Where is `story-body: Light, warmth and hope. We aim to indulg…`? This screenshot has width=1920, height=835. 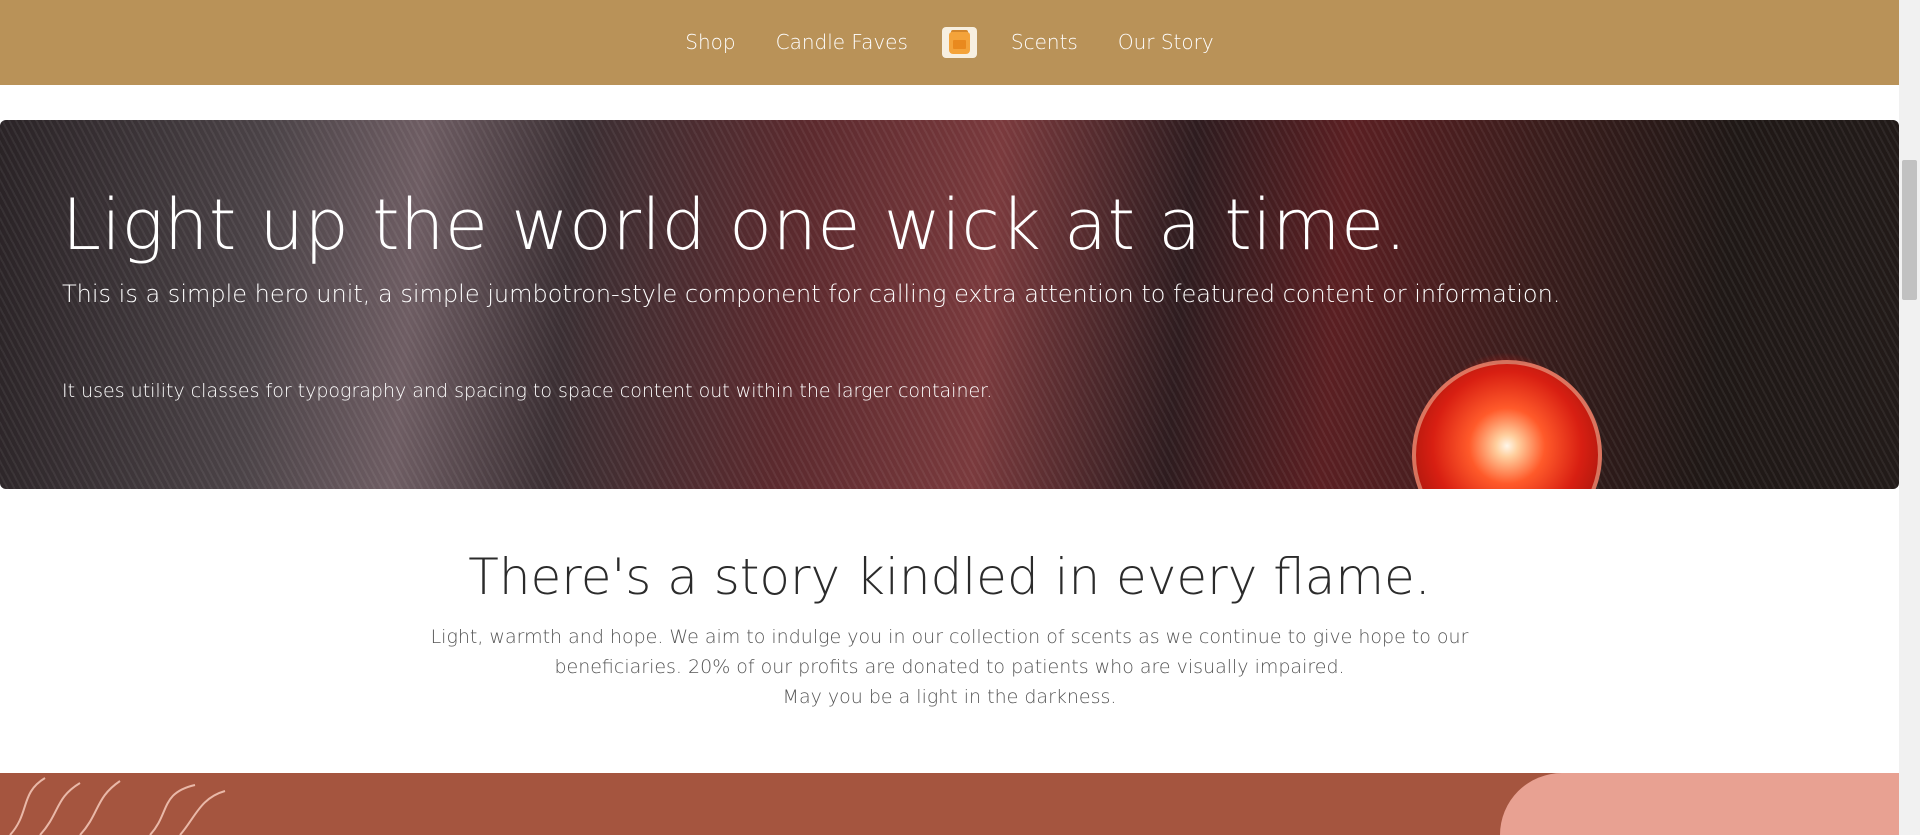
story-body: Light, warmth and hope. We aim to indulg… is located at coordinates (949, 667).